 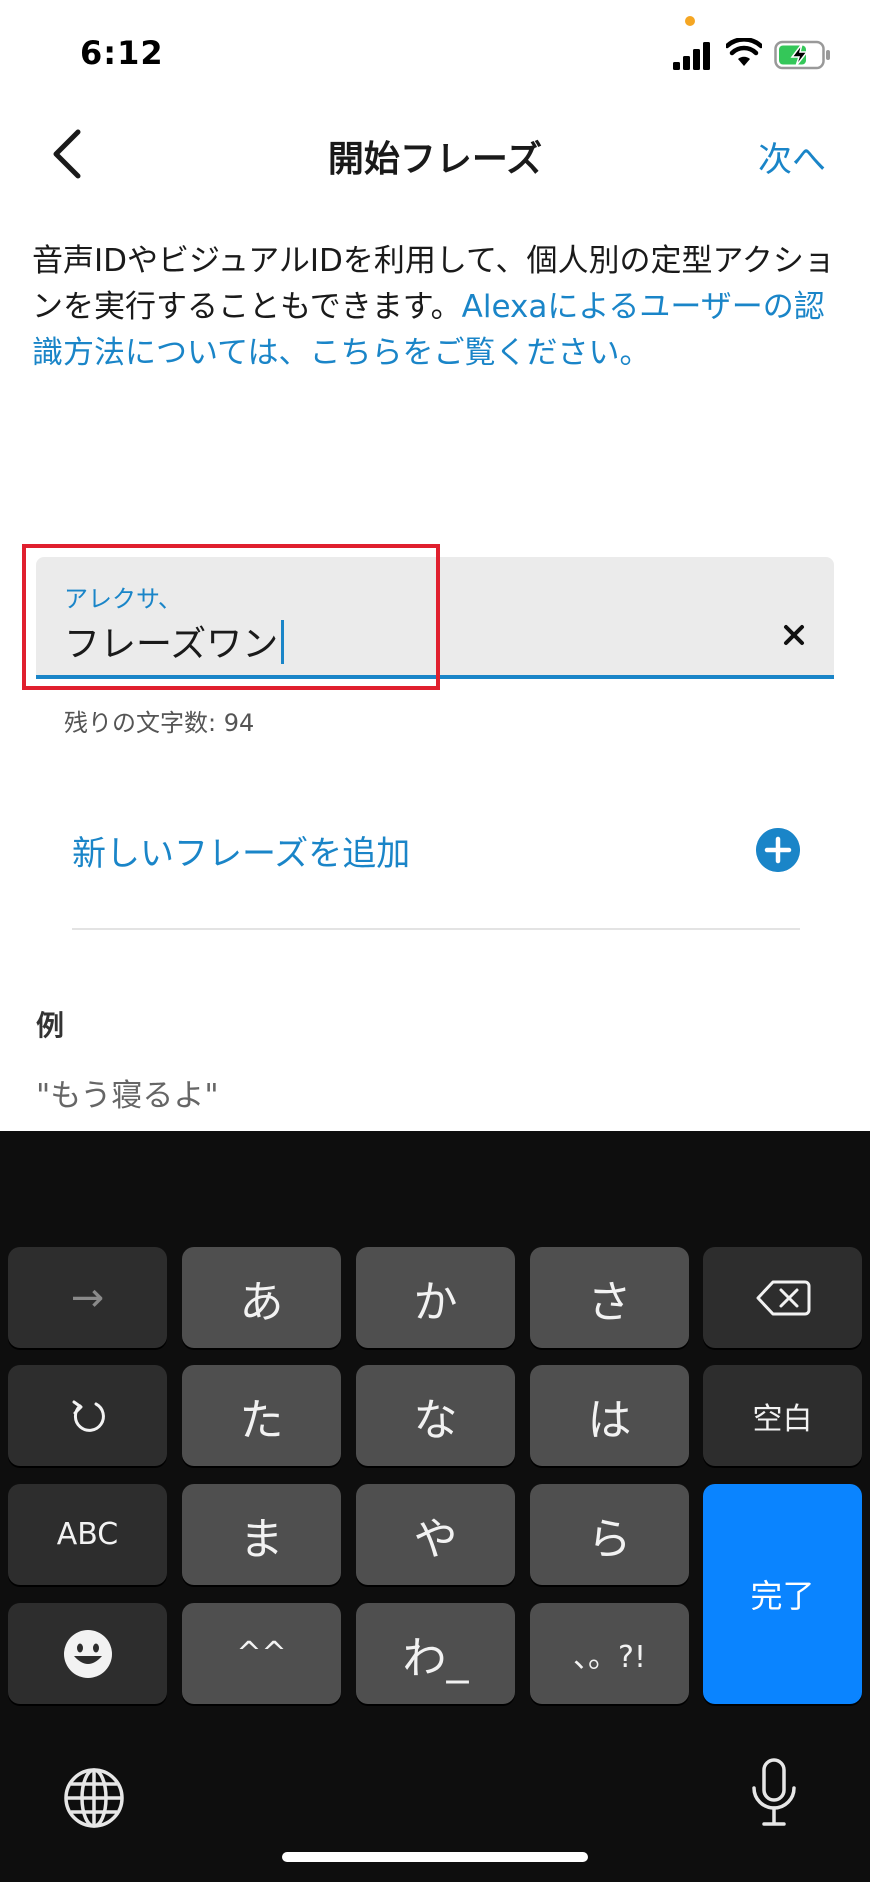 I want to click on key-undo, so click(x=87, y=1415).